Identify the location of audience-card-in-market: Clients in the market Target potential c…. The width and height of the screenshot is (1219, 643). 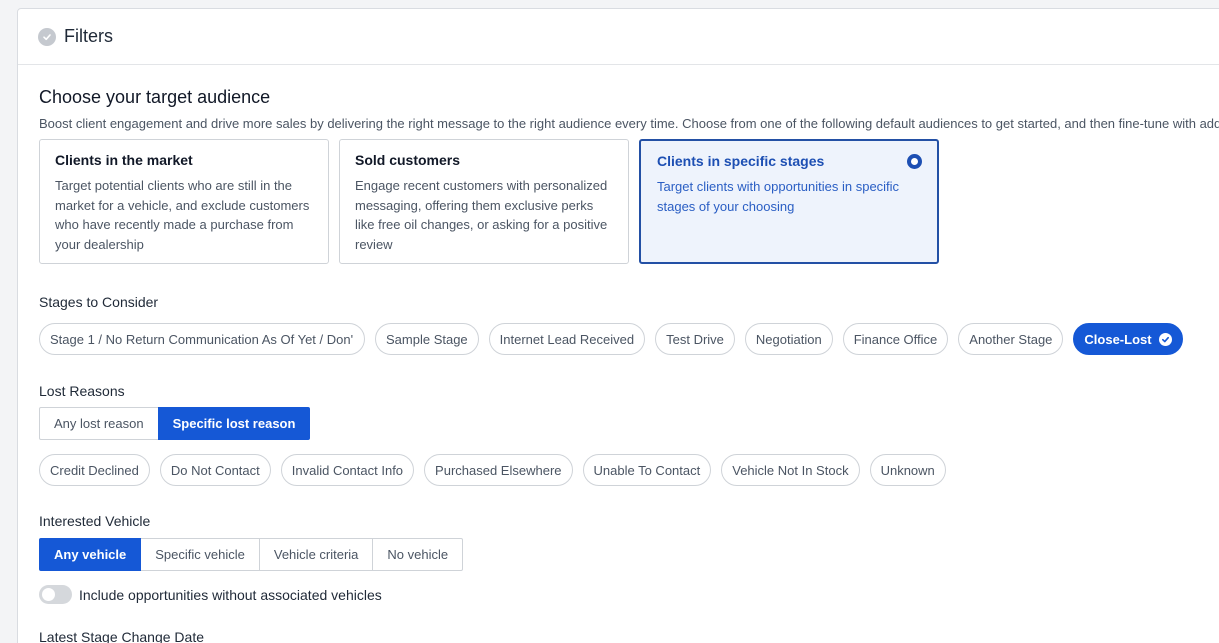
(184, 201).